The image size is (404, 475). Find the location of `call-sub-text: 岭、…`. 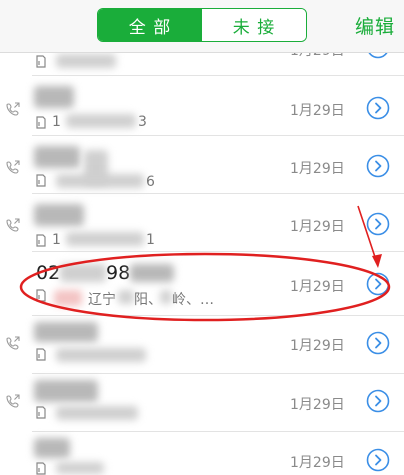

call-sub-text: 岭、… is located at coordinates (193, 300).